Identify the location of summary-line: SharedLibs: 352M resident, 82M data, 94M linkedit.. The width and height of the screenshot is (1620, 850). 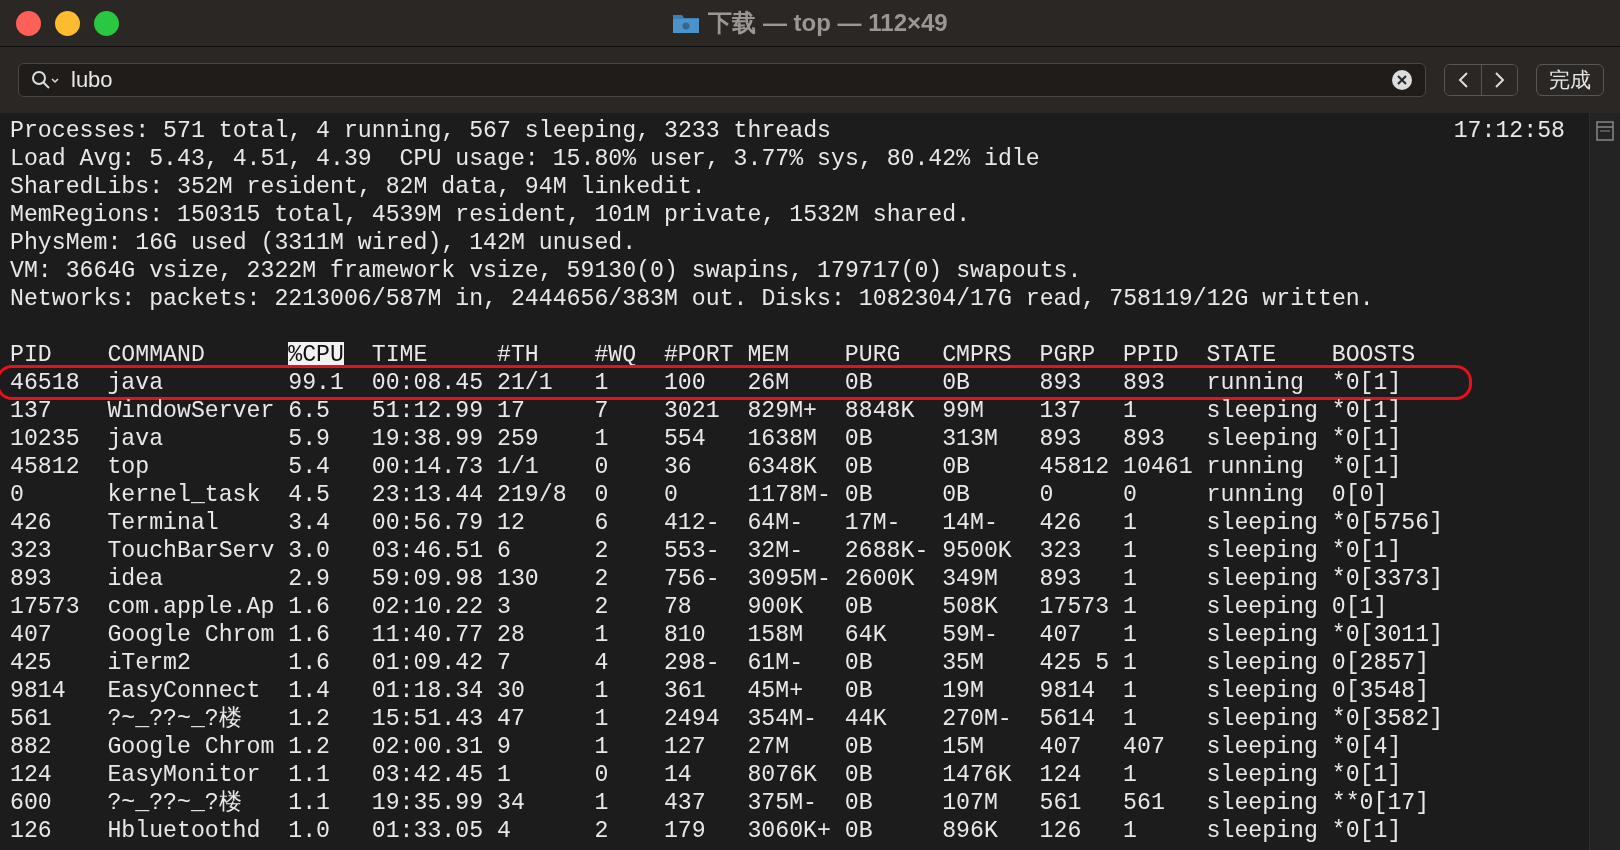
(358, 187).